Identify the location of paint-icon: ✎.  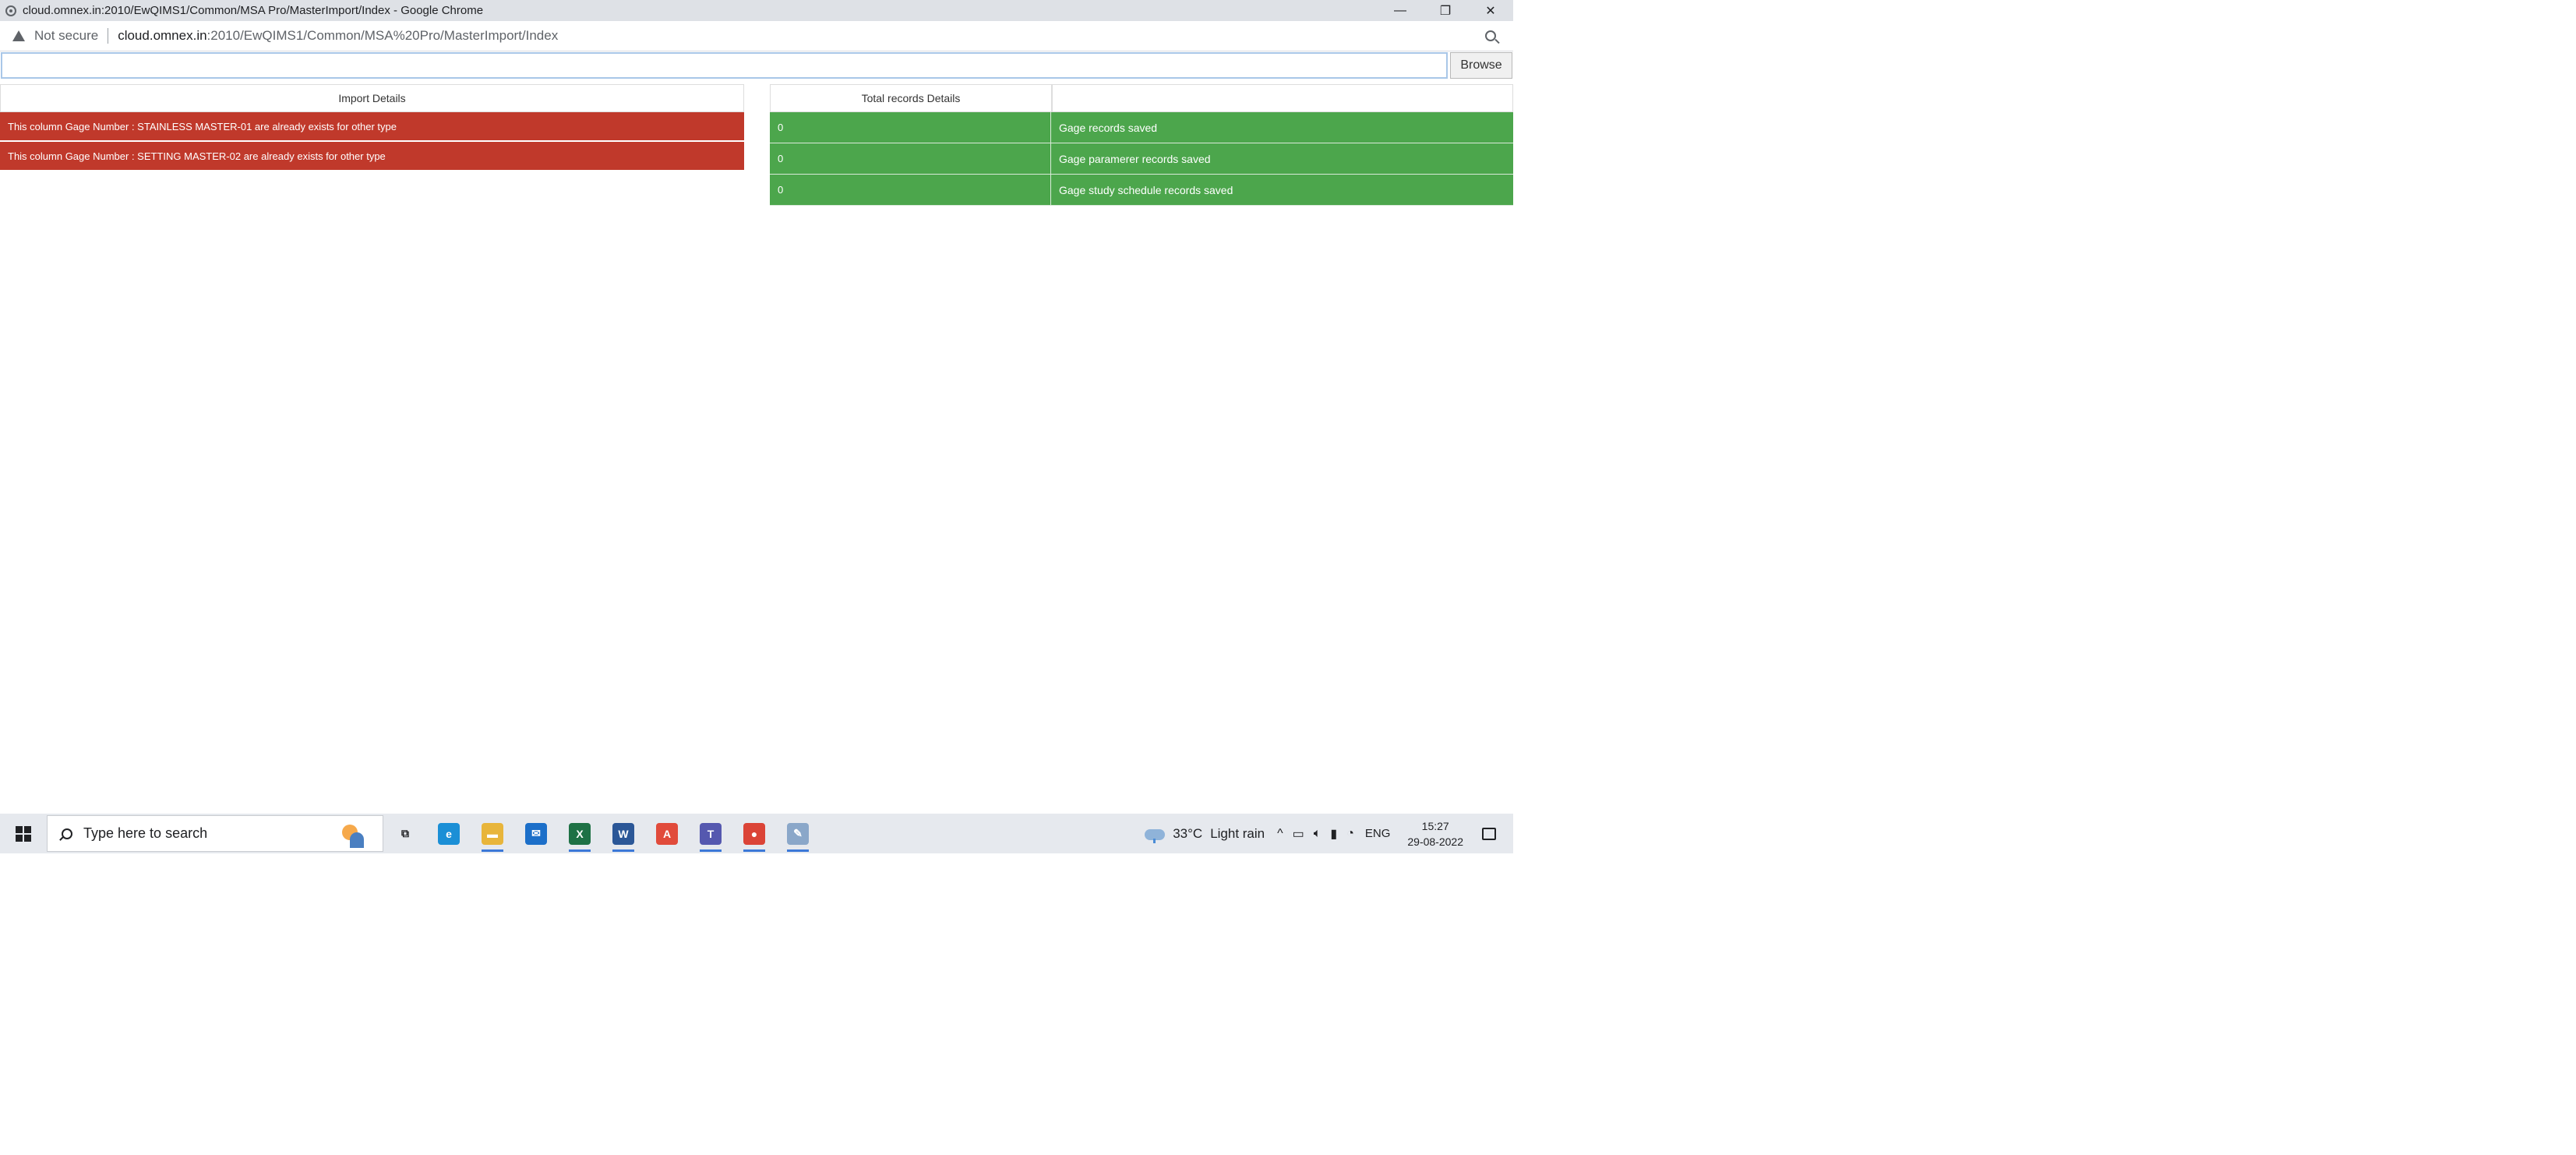
(798, 833).